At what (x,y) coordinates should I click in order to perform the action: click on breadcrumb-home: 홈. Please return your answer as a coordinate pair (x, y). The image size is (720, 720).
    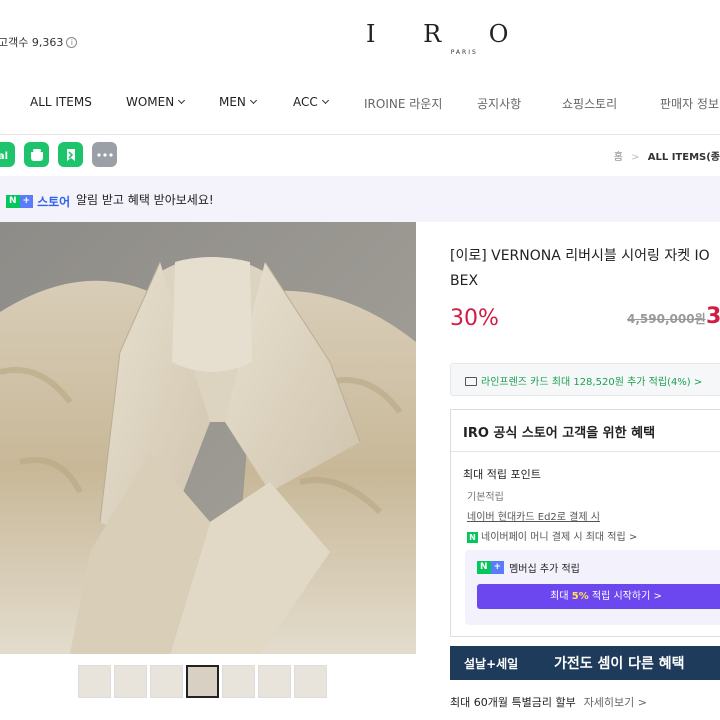
    Looking at the image, I should click on (618, 157).